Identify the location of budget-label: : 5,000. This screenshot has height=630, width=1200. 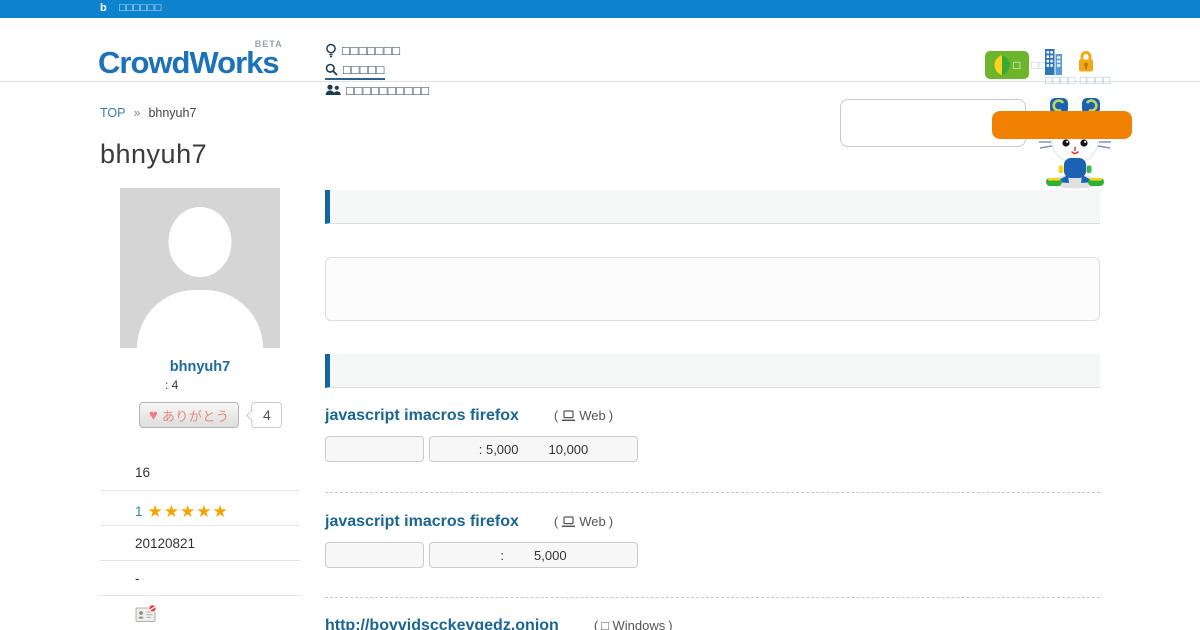
(498, 449).